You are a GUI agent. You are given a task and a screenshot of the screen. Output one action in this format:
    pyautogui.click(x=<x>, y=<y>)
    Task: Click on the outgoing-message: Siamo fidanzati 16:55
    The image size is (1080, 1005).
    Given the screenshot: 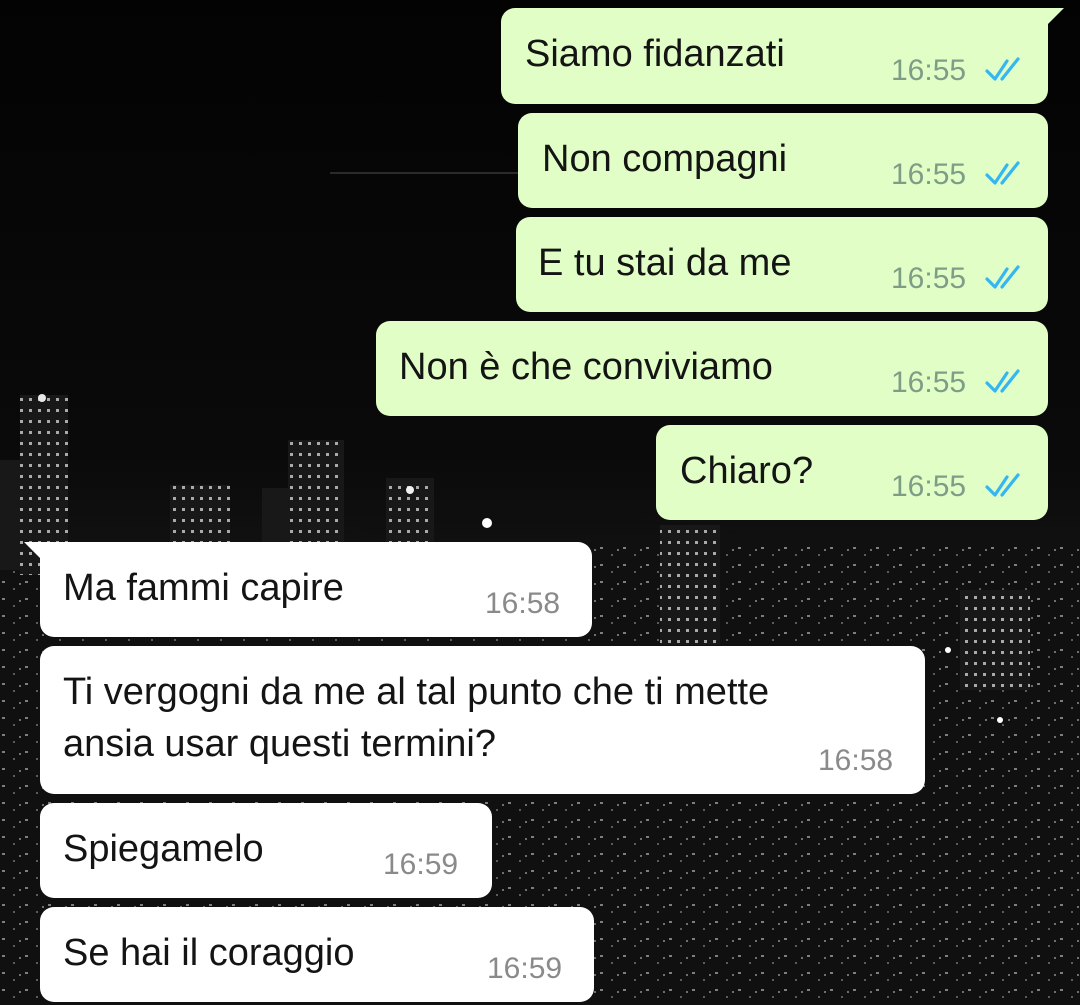 What is the action you would take?
    pyautogui.click(x=782, y=56)
    